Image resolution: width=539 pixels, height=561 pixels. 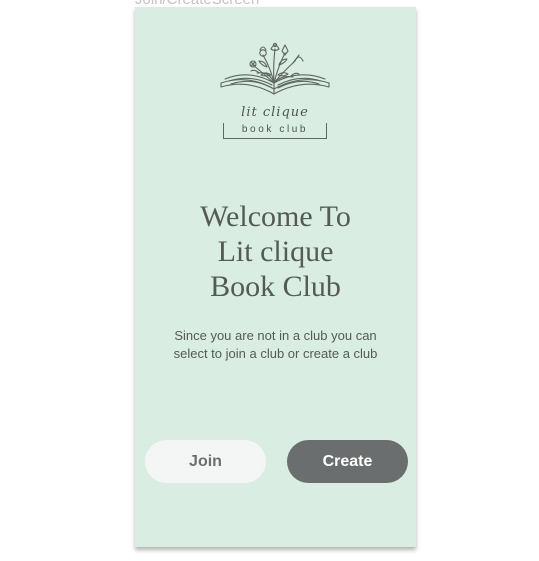 I want to click on book-club-logo: lit clique book club, so click(x=275, y=91).